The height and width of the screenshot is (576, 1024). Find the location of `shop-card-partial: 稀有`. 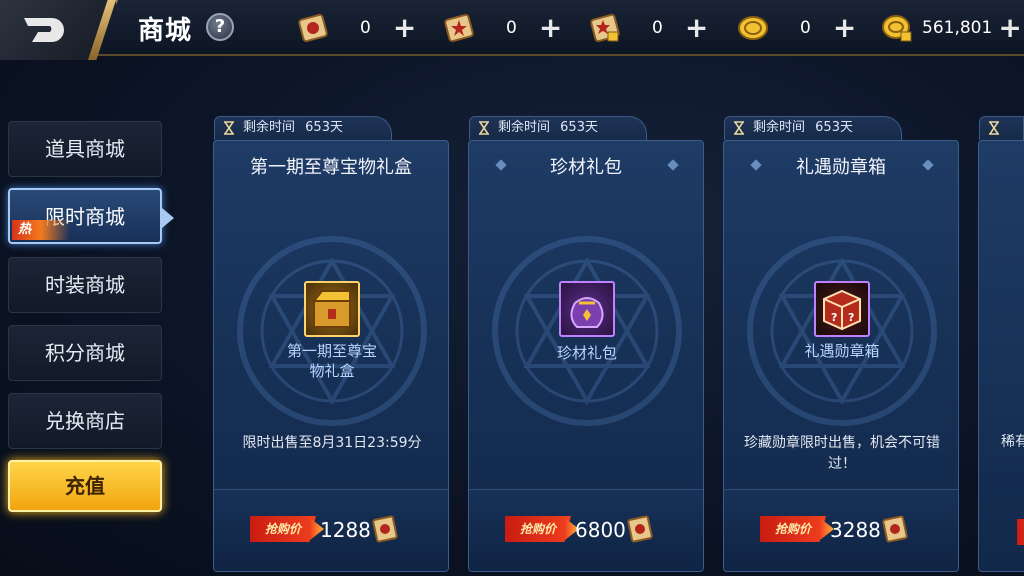

shop-card-partial: 稀有 is located at coordinates (1001, 356).